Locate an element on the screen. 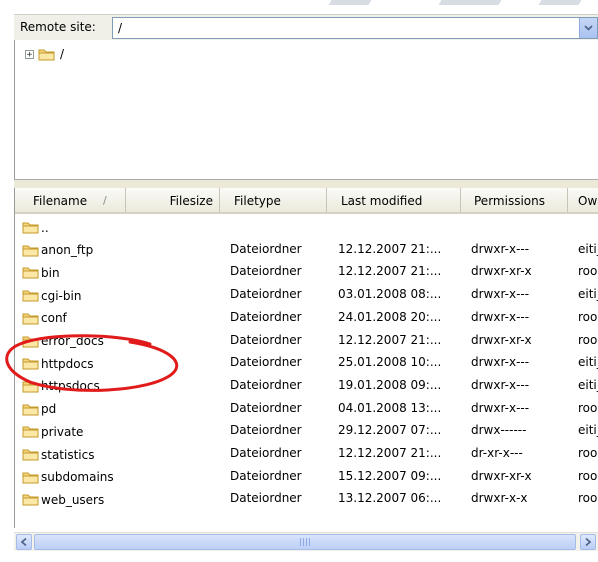 This screenshot has width=598, height=562. tree-node-root: + / is located at coordinates (44, 54).